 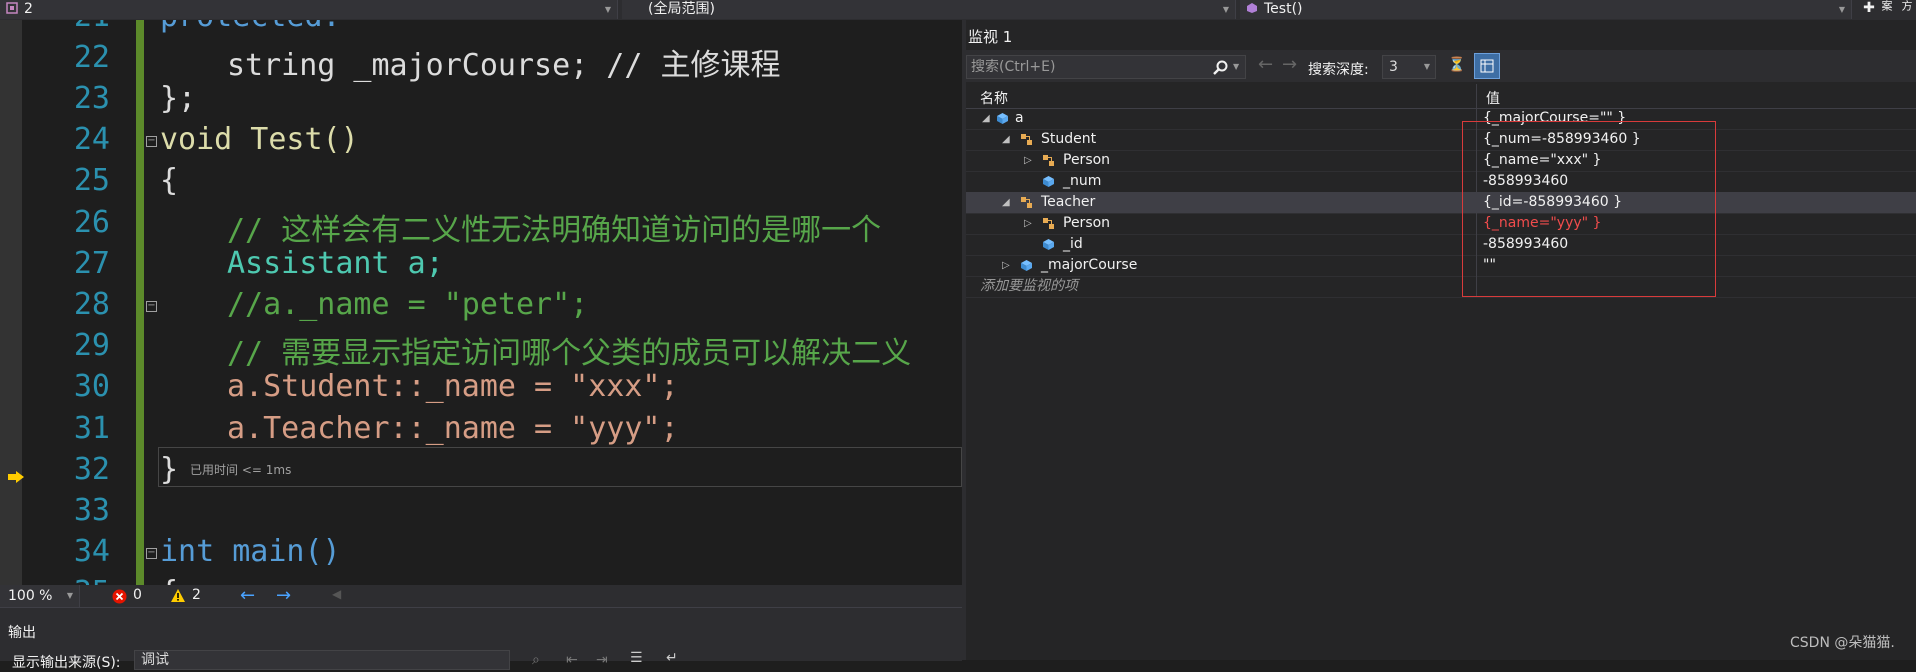 What do you see at coordinates (178, 595) in the screenshot?
I see `warning-icon` at bounding box center [178, 595].